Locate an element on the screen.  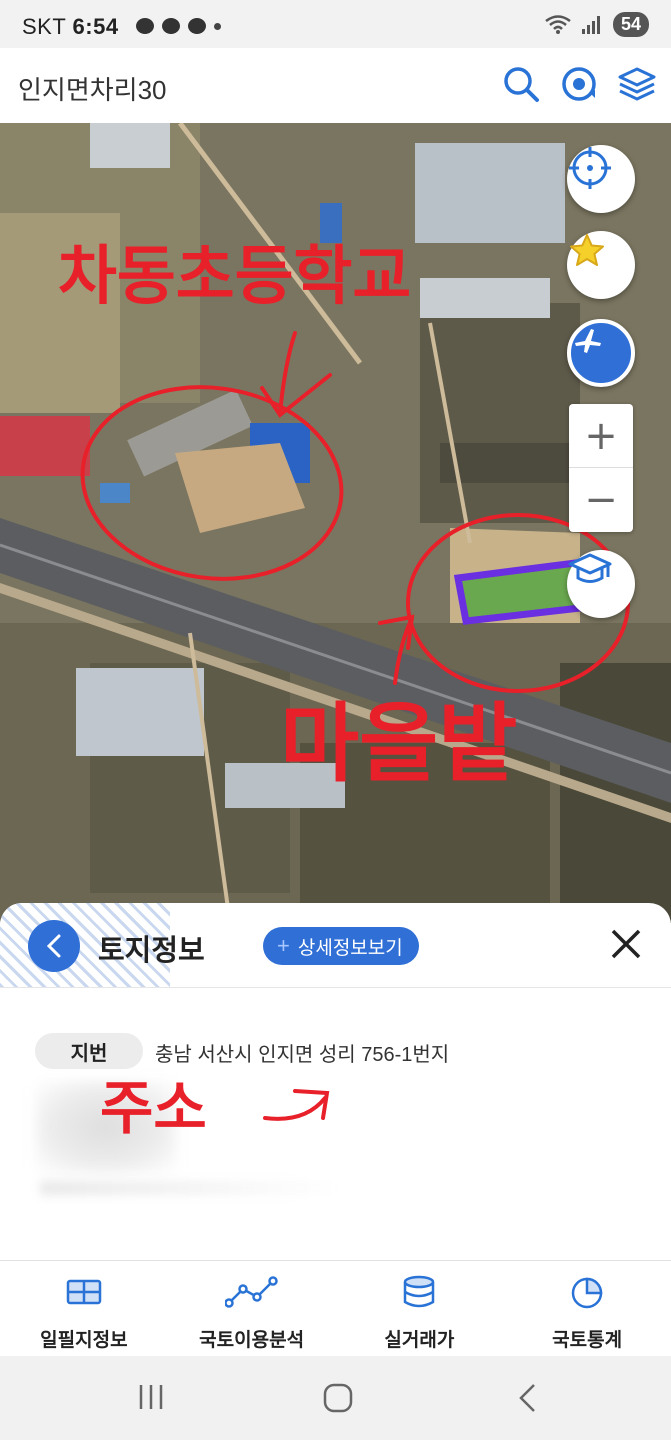
favorite-button is located at coordinates (601, 265).